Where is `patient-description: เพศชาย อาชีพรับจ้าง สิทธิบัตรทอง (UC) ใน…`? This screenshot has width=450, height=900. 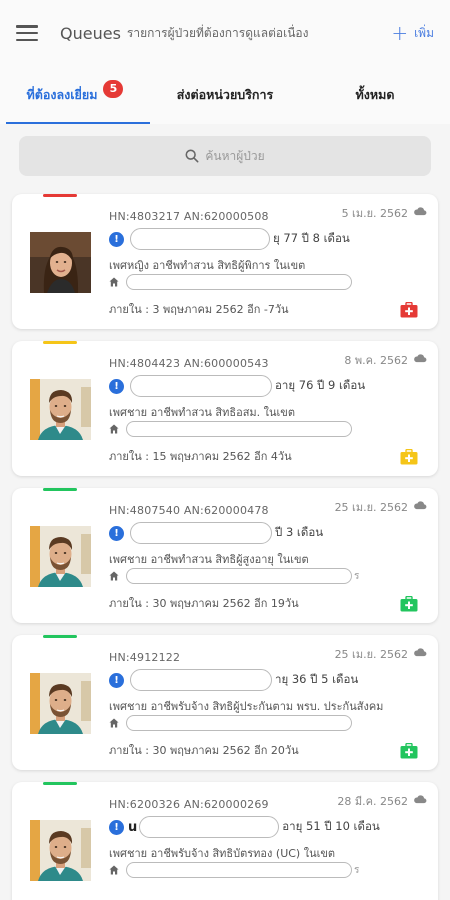
patient-description: เพศชาย อาชีพรับจ้าง สิทธิบัตรทอง (UC) ใน… is located at coordinates (222, 853).